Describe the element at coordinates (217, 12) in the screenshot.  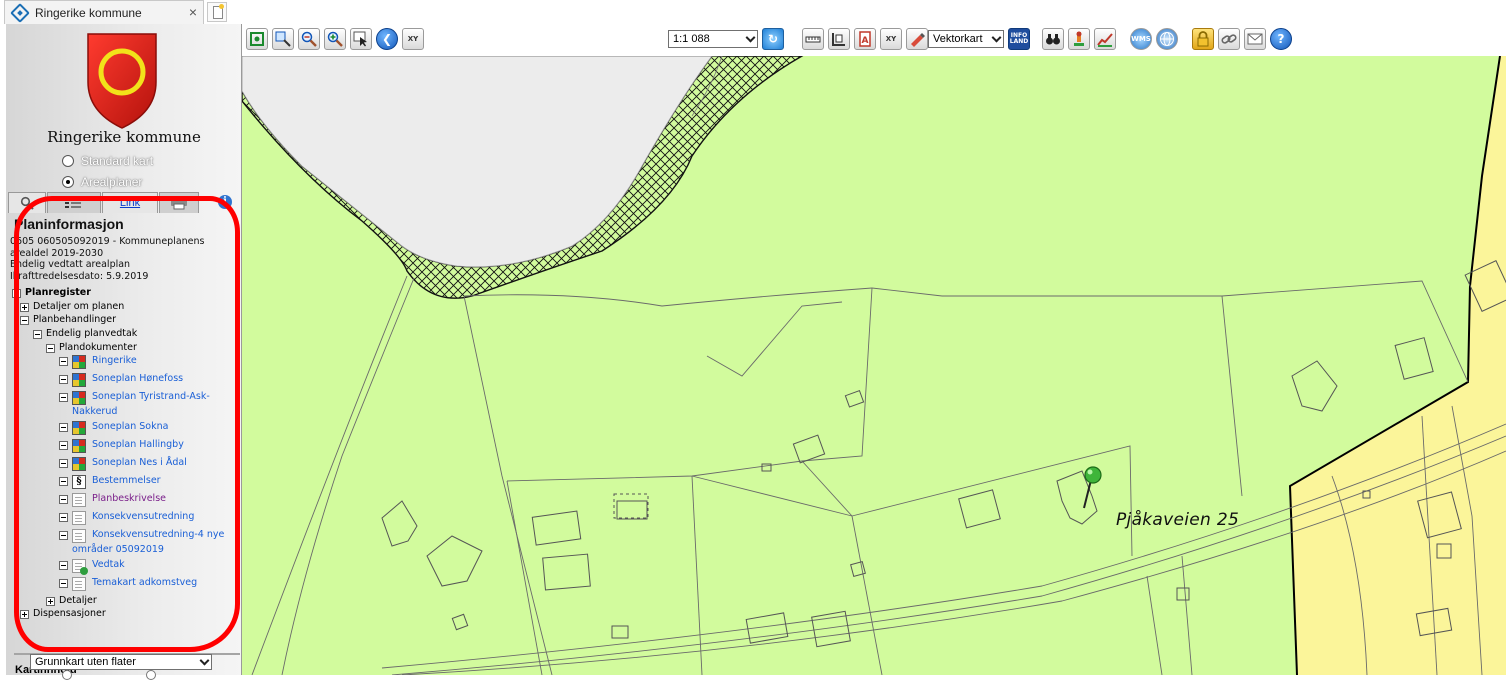
I see `new-tab-icon` at that location.